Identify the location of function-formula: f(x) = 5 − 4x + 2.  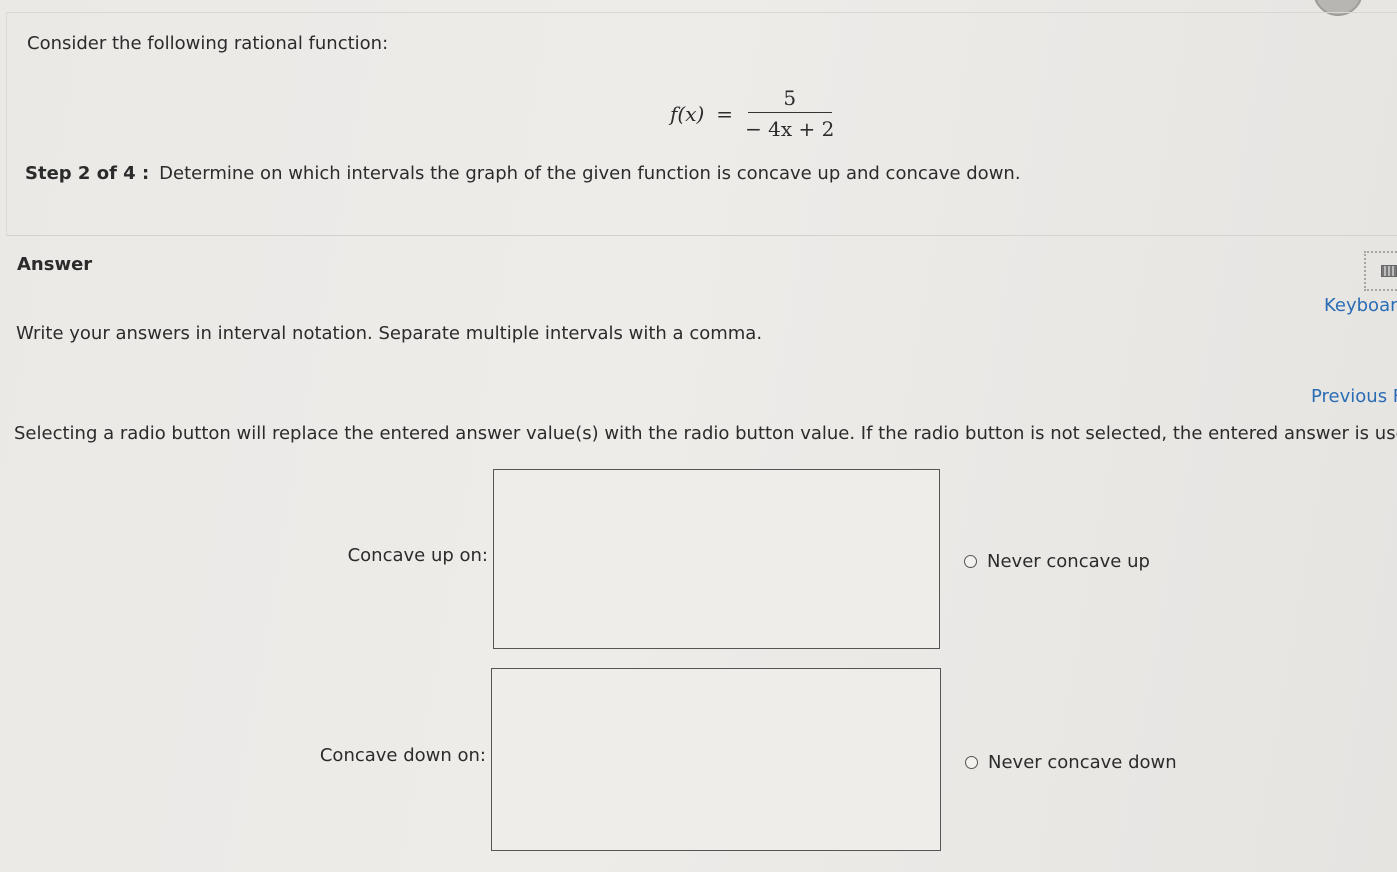
(752, 113).